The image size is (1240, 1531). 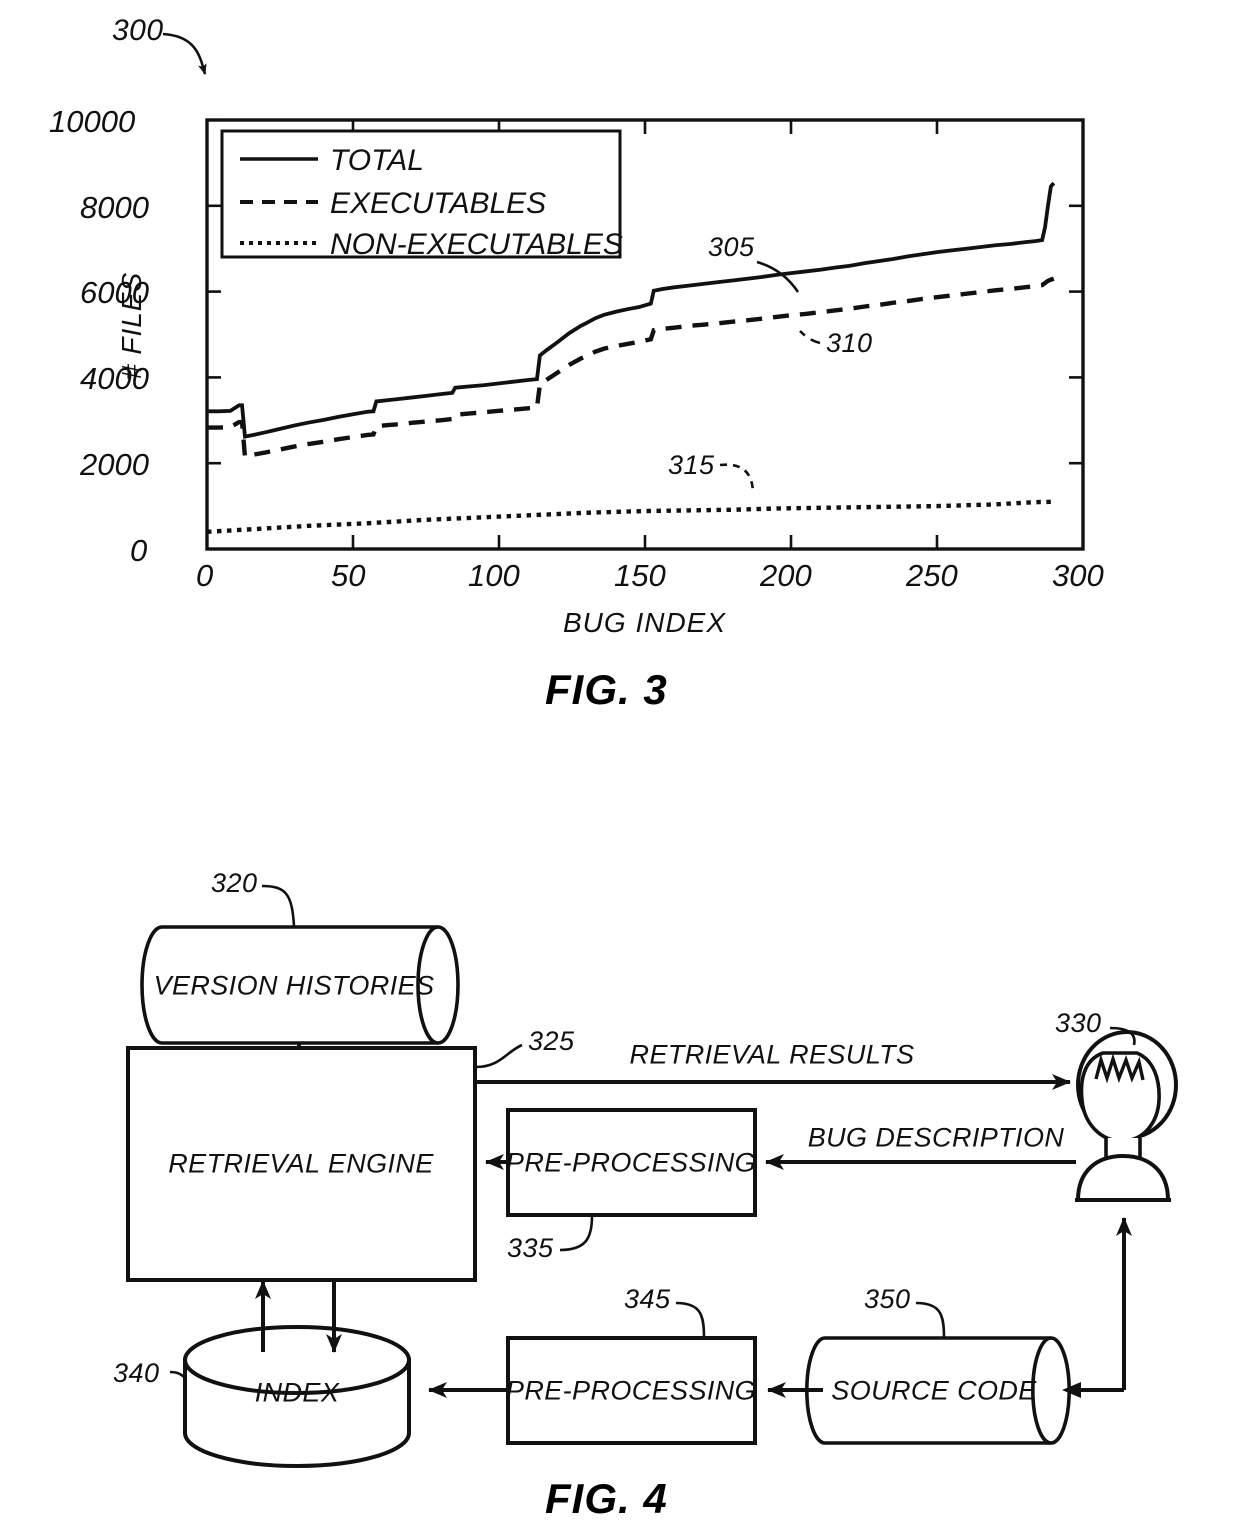 What do you see at coordinates (348, 575) in the screenshot?
I see `x-tick-label-50: 50` at bounding box center [348, 575].